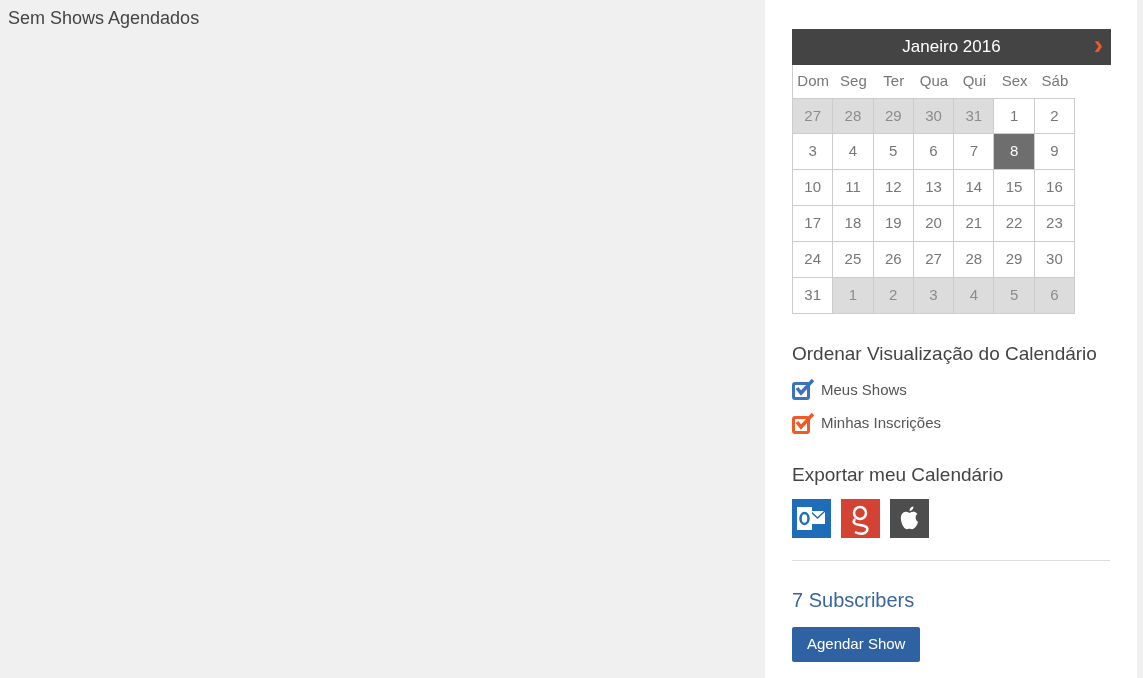 The image size is (1143, 678). I want to click on day-cell: 25, so click(853, 260).